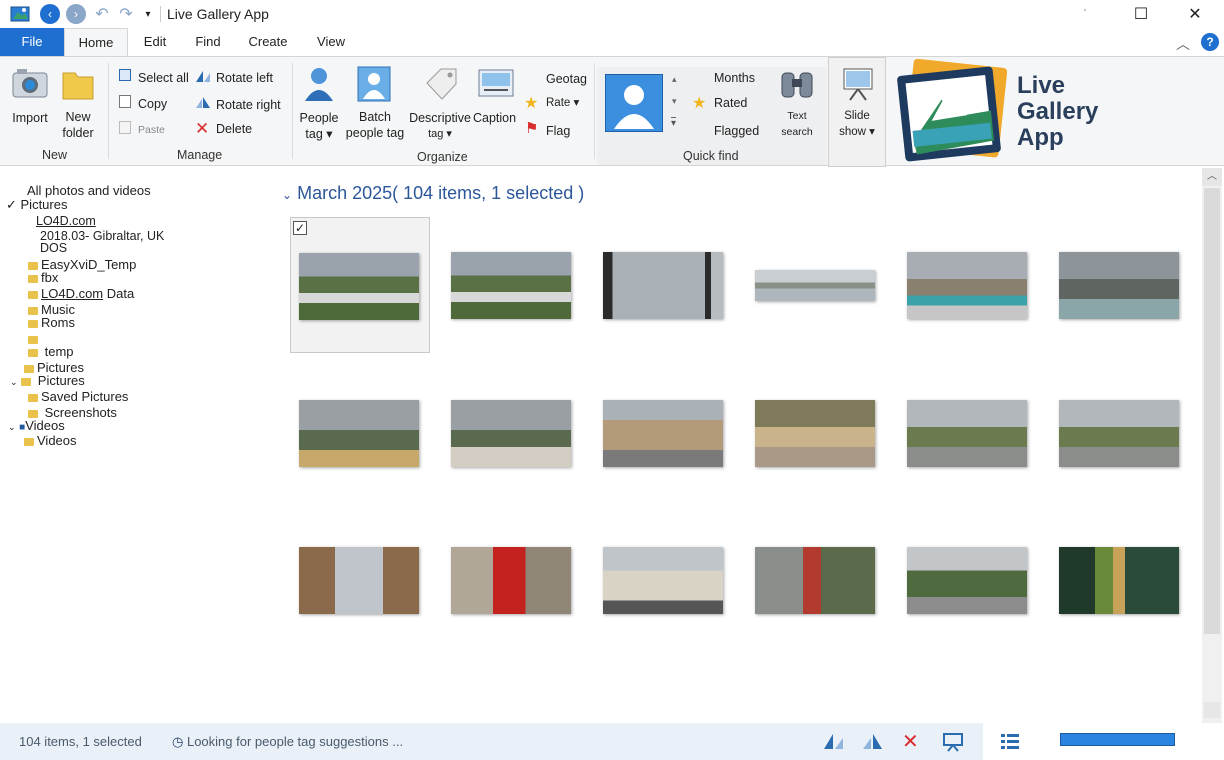 This screenshot has width=1224, height=760. Describe the element at coordinates (319, 85) in the screenshot. I see `people-tag-icon` at that location.